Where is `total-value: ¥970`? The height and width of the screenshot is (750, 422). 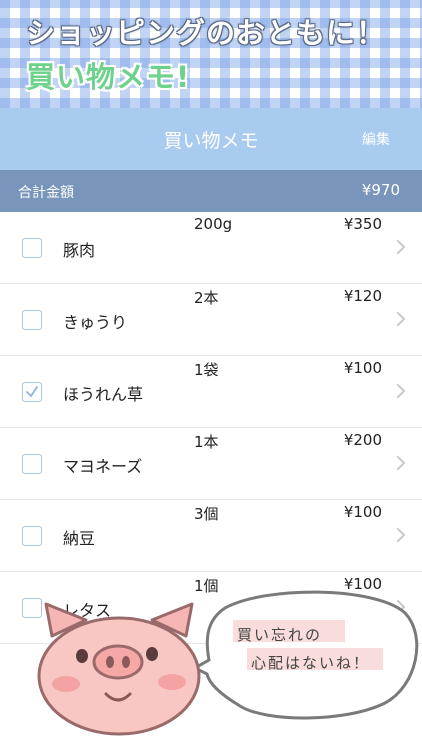 total-value: ¥970 is located at coordinates (380, 190).